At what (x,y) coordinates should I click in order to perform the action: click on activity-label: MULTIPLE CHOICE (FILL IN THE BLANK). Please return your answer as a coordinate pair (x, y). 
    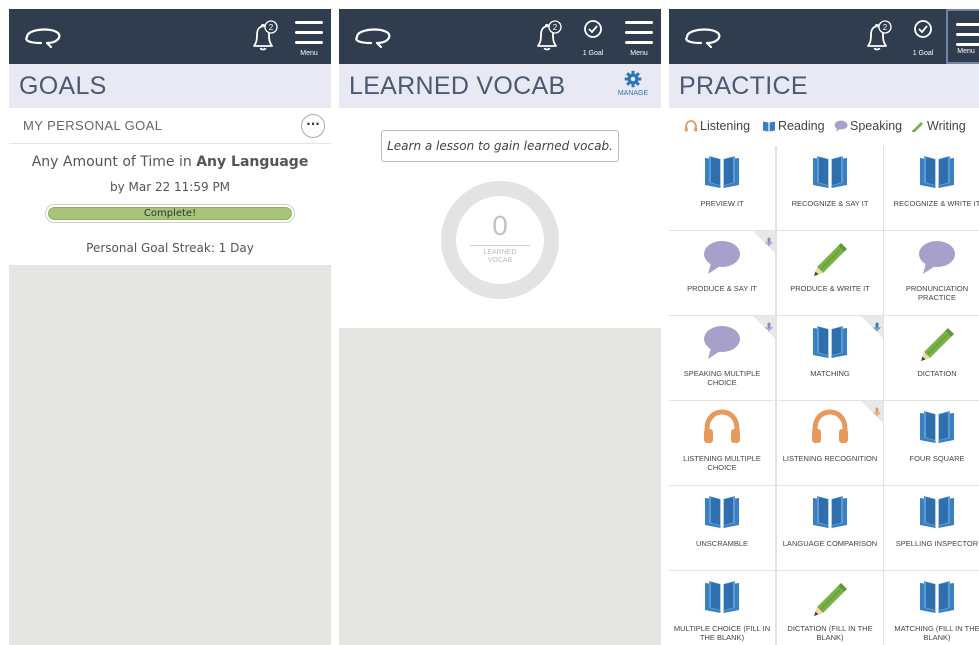
    Looking at the image, I should click on (722, 633).